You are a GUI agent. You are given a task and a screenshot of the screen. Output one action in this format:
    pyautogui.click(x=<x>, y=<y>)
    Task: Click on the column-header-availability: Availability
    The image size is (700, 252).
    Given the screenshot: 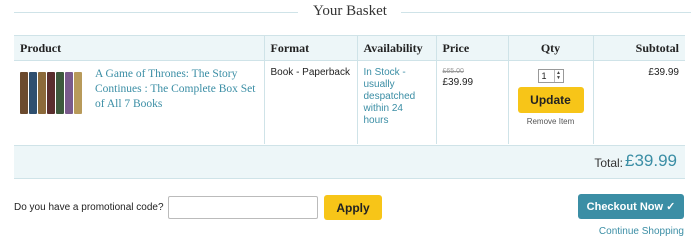 What is the action you would take?
    pyautogui.click(x=396, y=48)
    